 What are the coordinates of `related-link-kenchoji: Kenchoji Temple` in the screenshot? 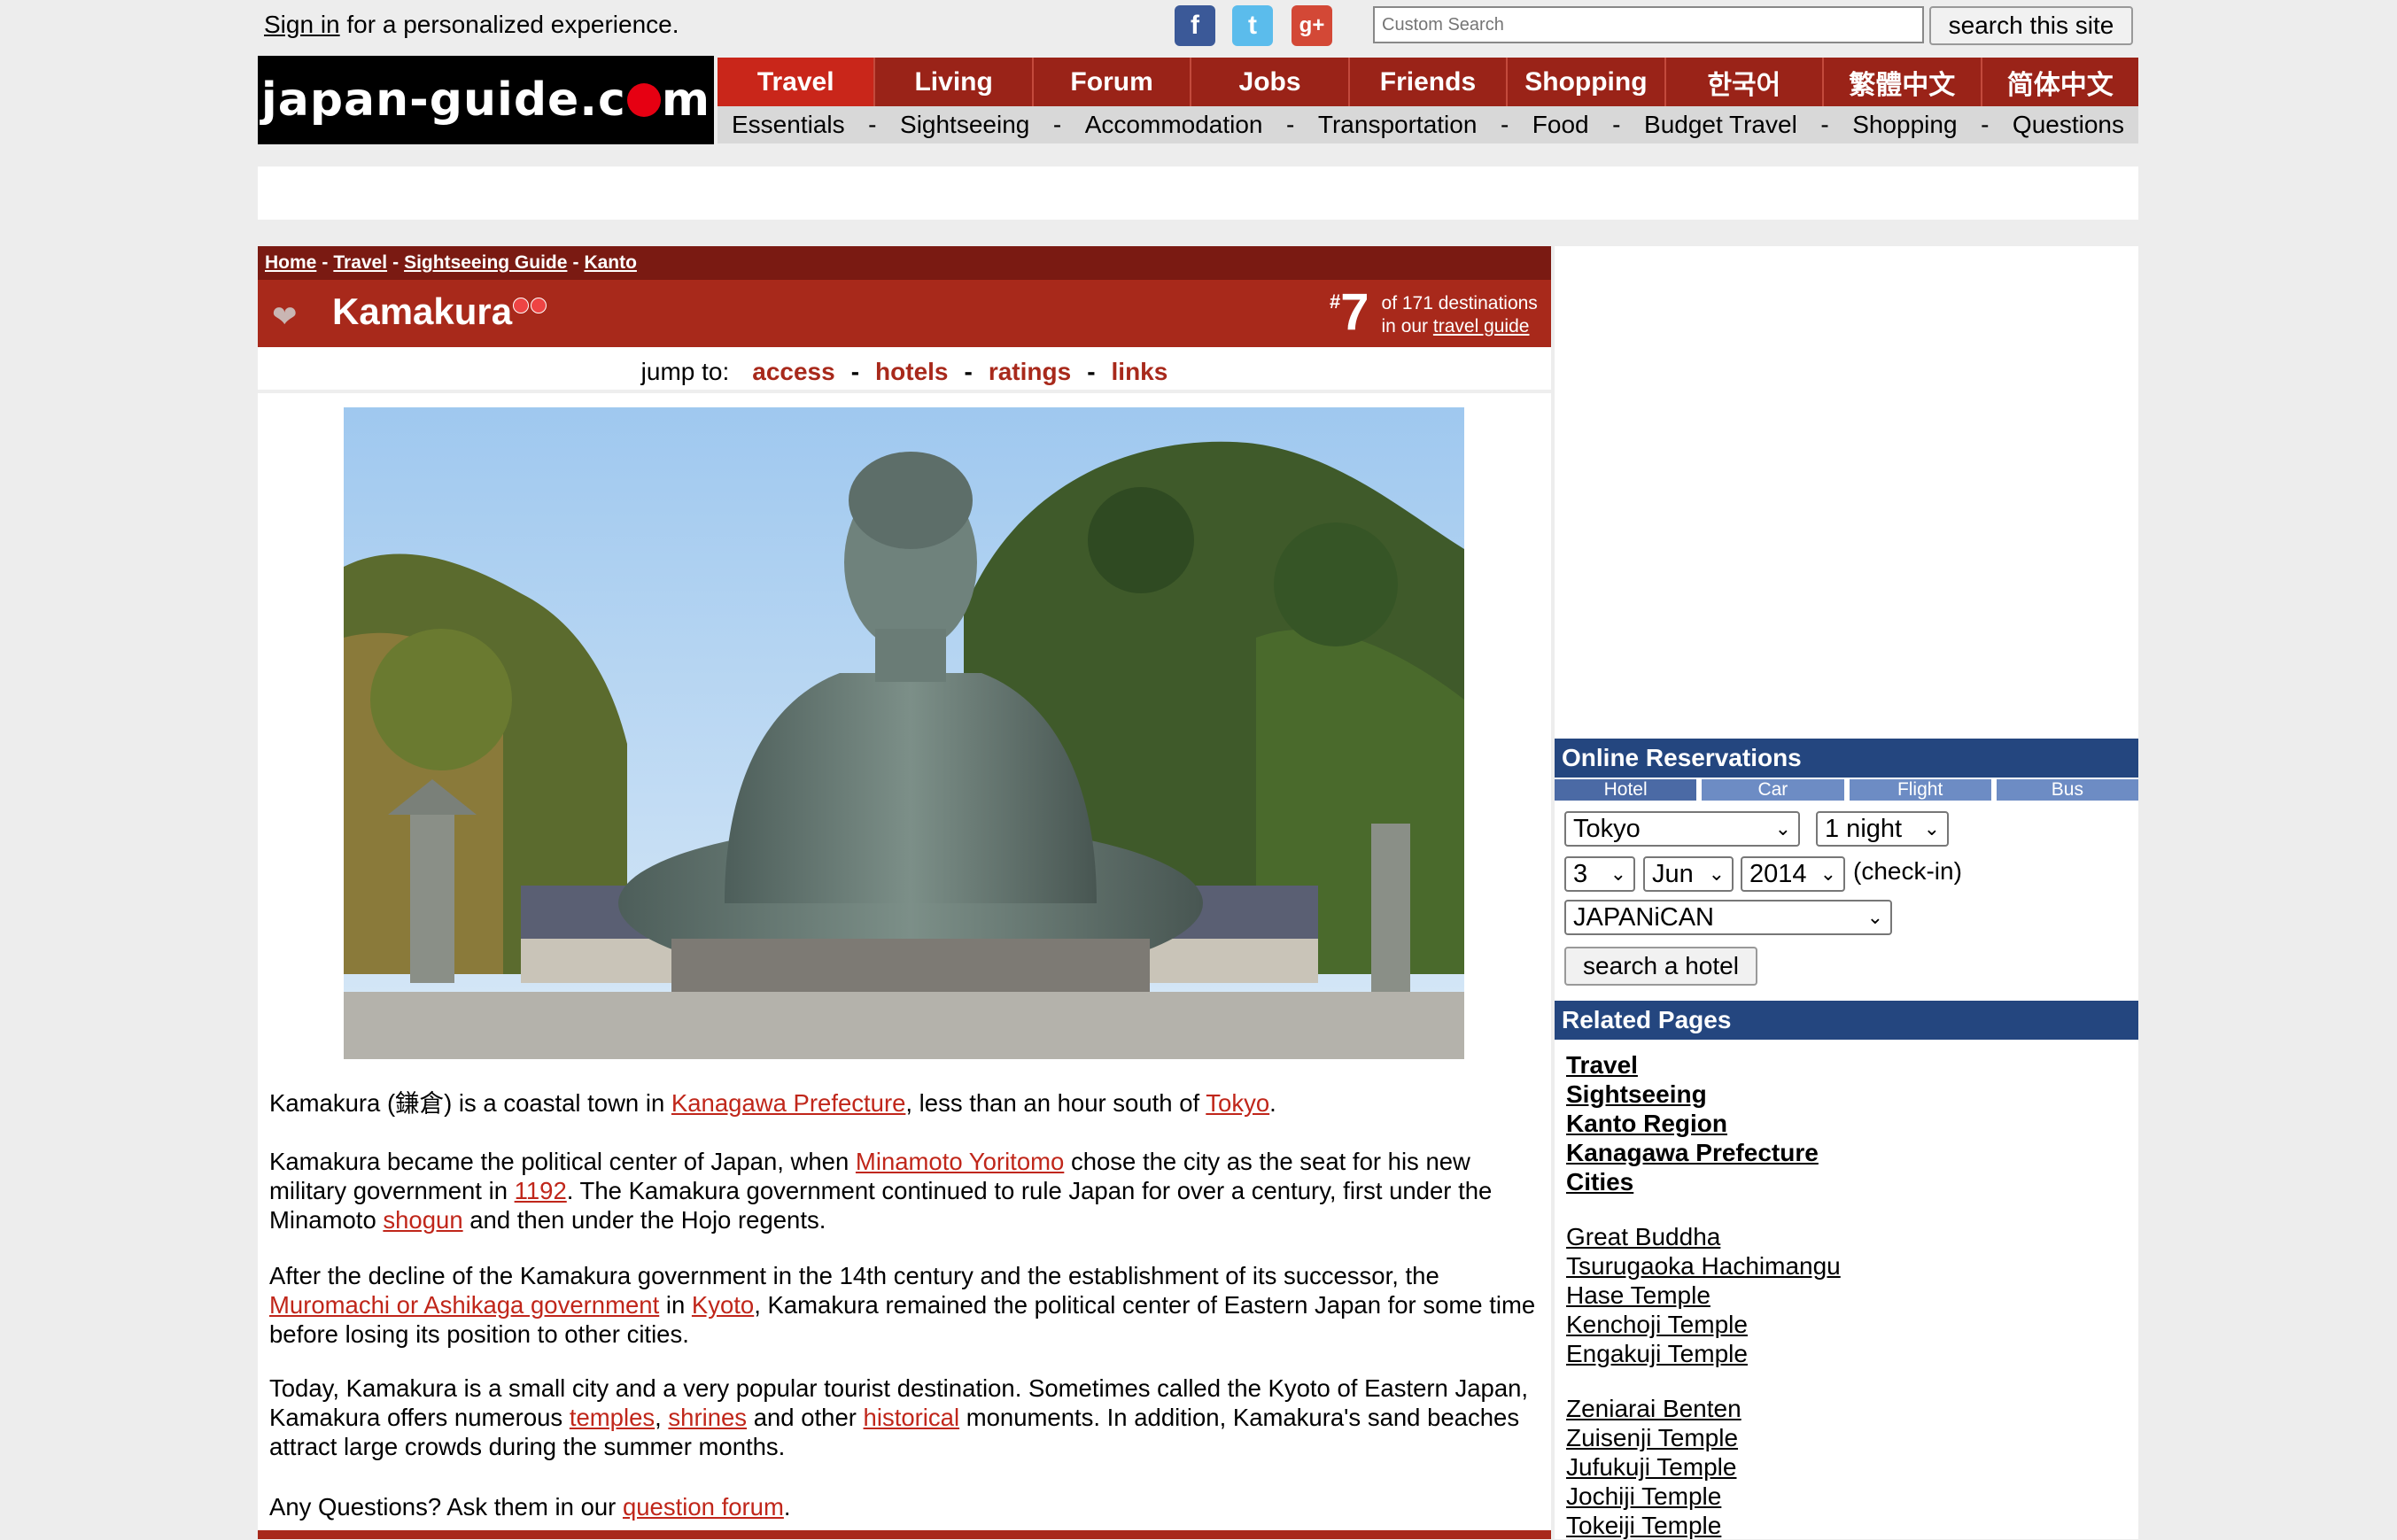 It's located at (1703, 1324).